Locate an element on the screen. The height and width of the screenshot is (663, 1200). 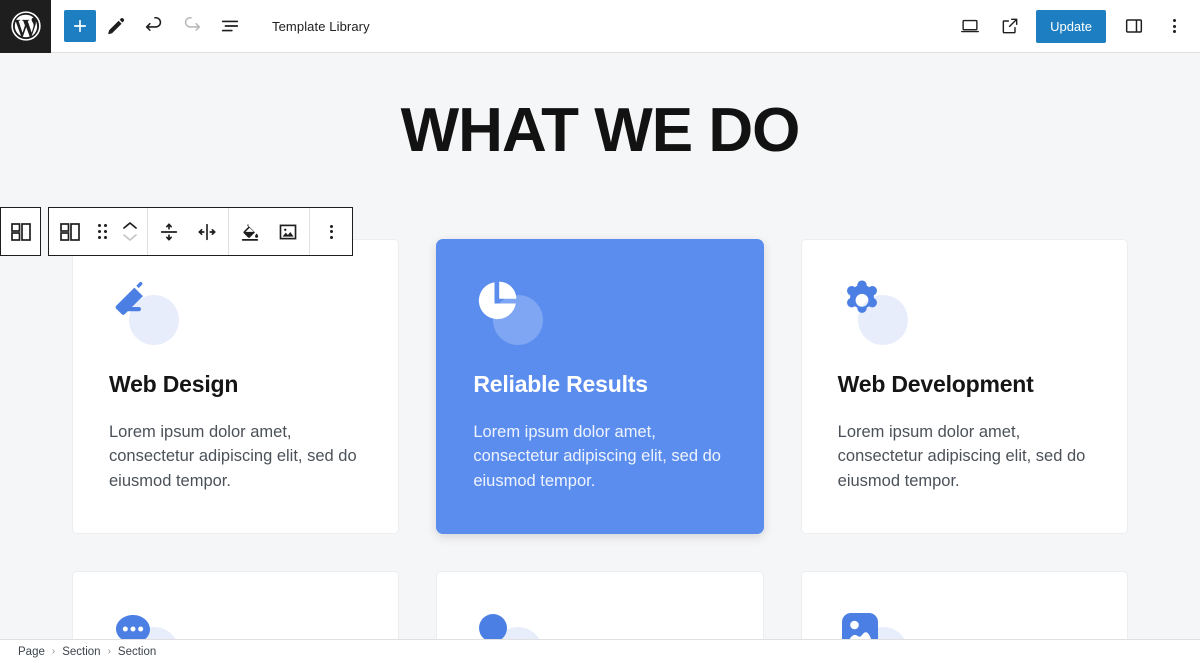
block-toolbar is located at coordinates (176, 231).